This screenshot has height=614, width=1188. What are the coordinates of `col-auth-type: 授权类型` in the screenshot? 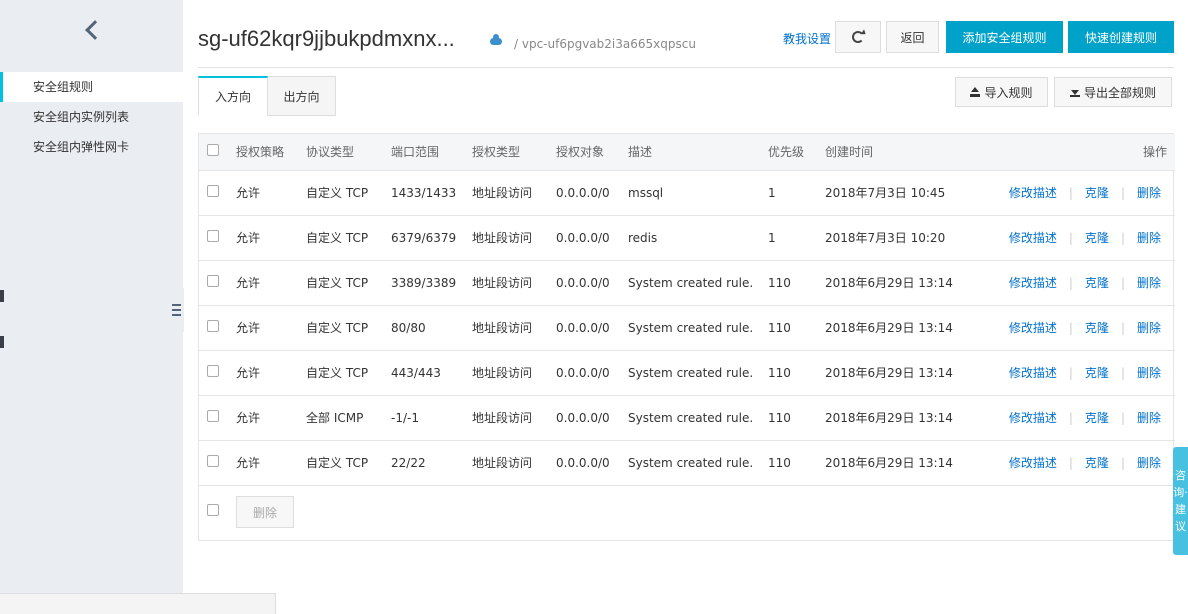 It's located at (514, 152).